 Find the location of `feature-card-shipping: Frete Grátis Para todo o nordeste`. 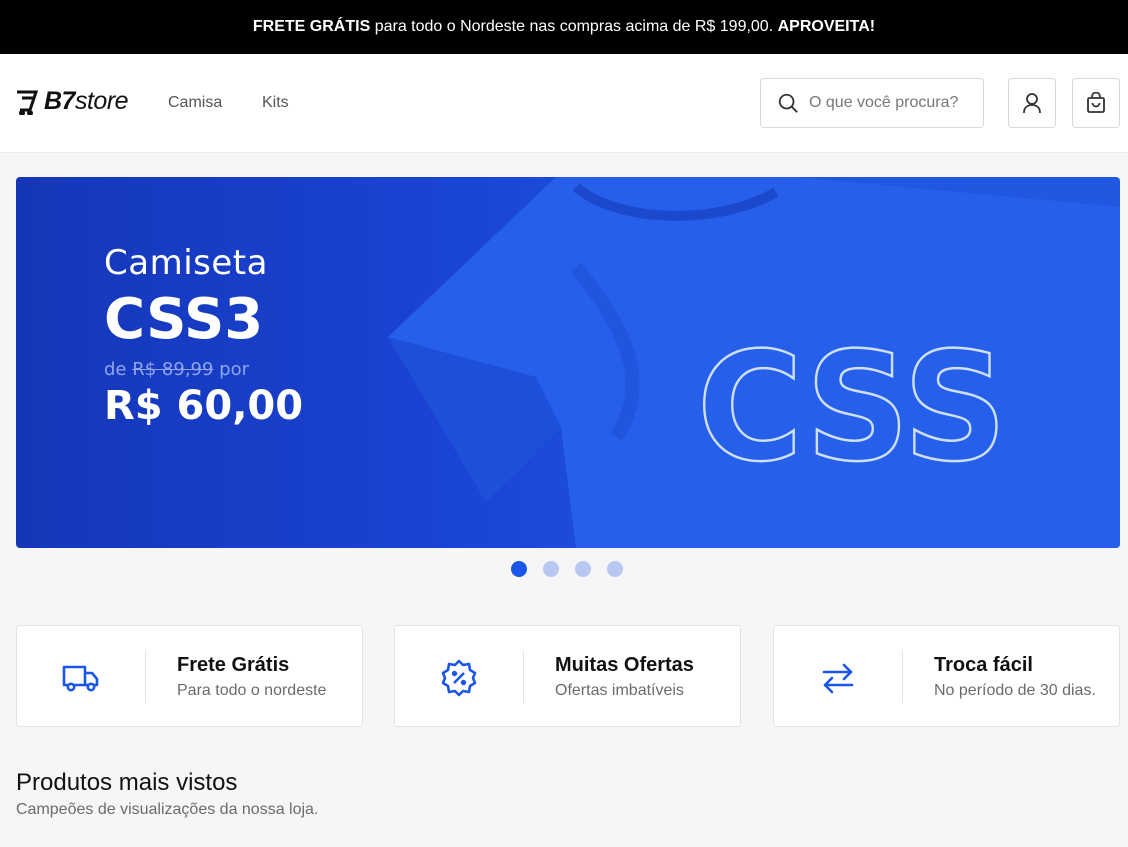

feature-card-shipping: Frete Grátis Para todo o nordeste is located at coordinates (189, 676).